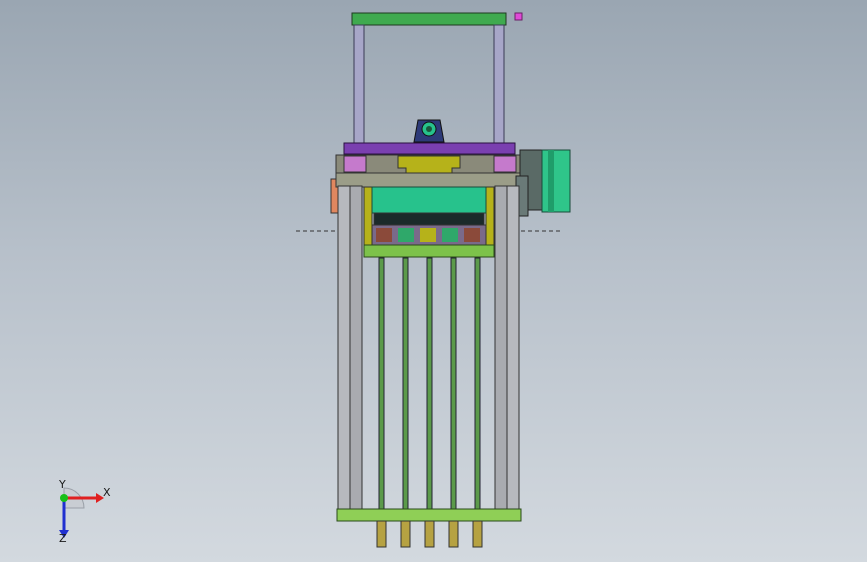 Image resolution: width=867 pixels, height=562 pixels. Describe the element at coordinates (359, 85) in the screenshot. I see `frame-left-upright` at that location.